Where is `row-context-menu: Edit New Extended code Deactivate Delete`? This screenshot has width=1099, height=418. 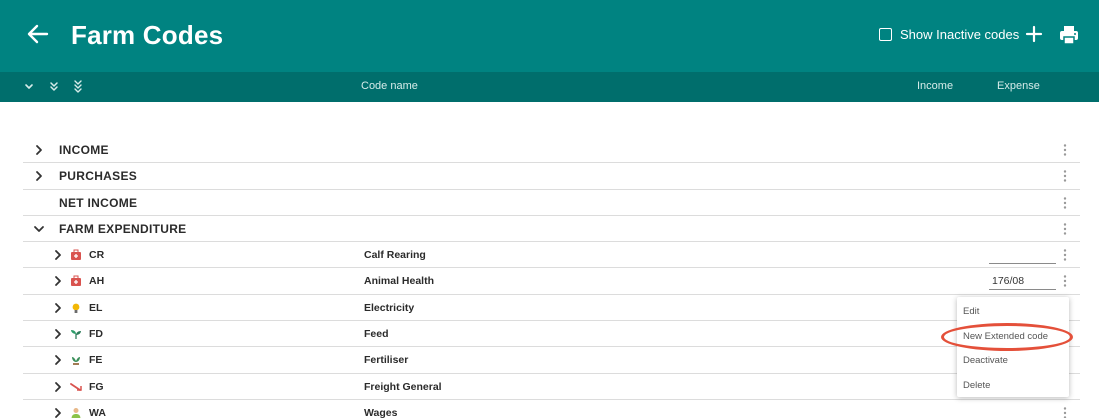
row-context-menu: Edit New Extended code Deactivate Delete is located at coordinates (1013, 347).